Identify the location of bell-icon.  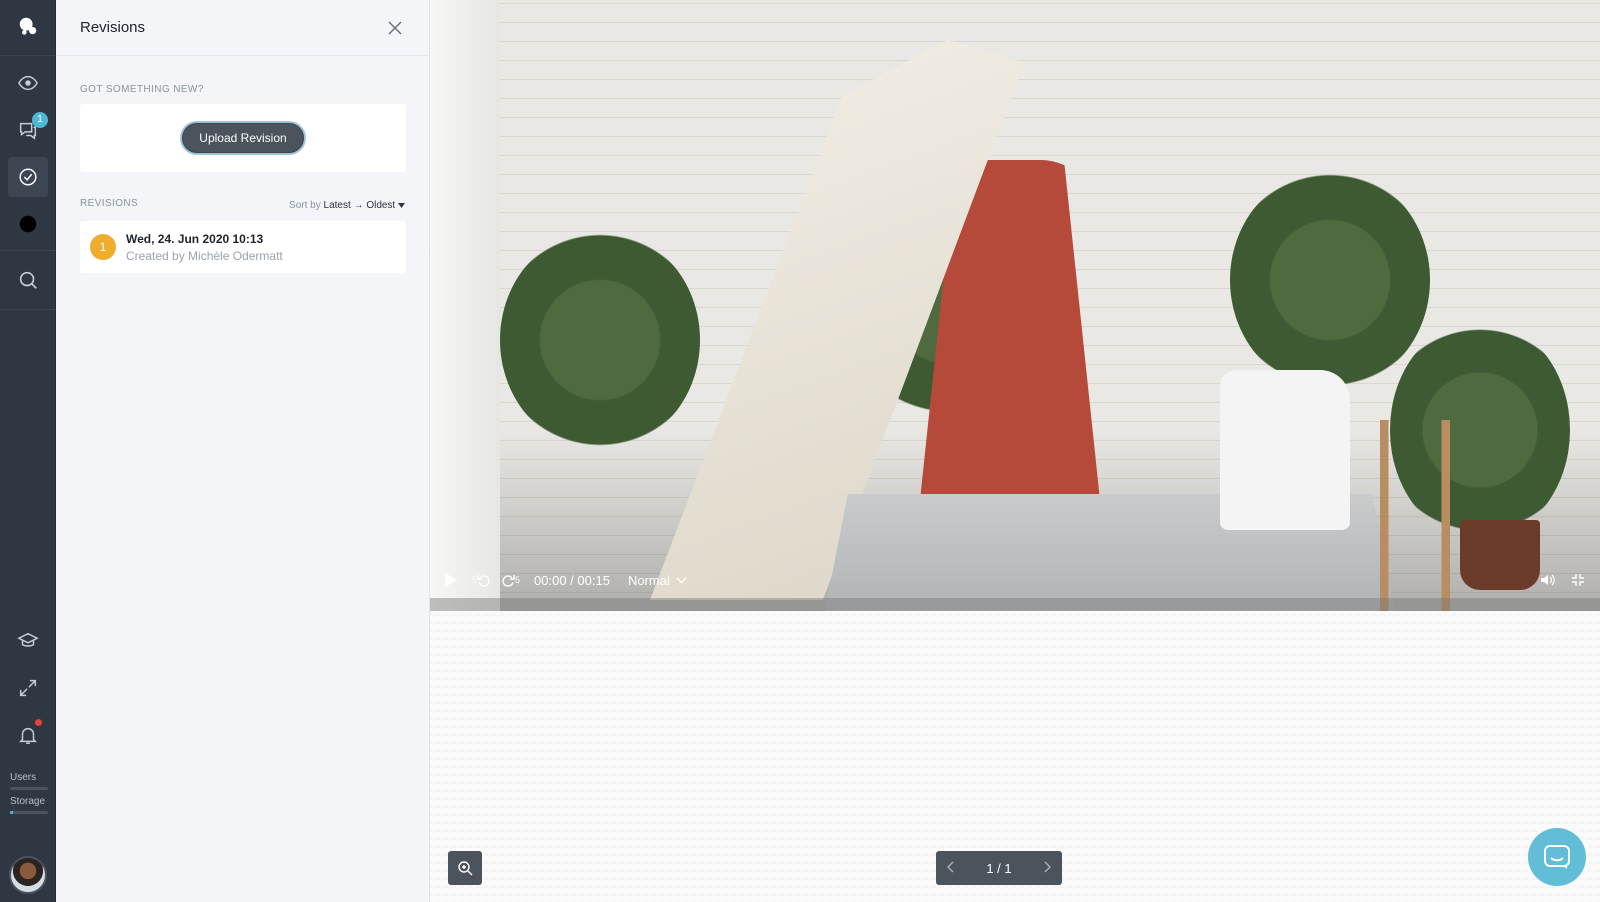
(28, 735).